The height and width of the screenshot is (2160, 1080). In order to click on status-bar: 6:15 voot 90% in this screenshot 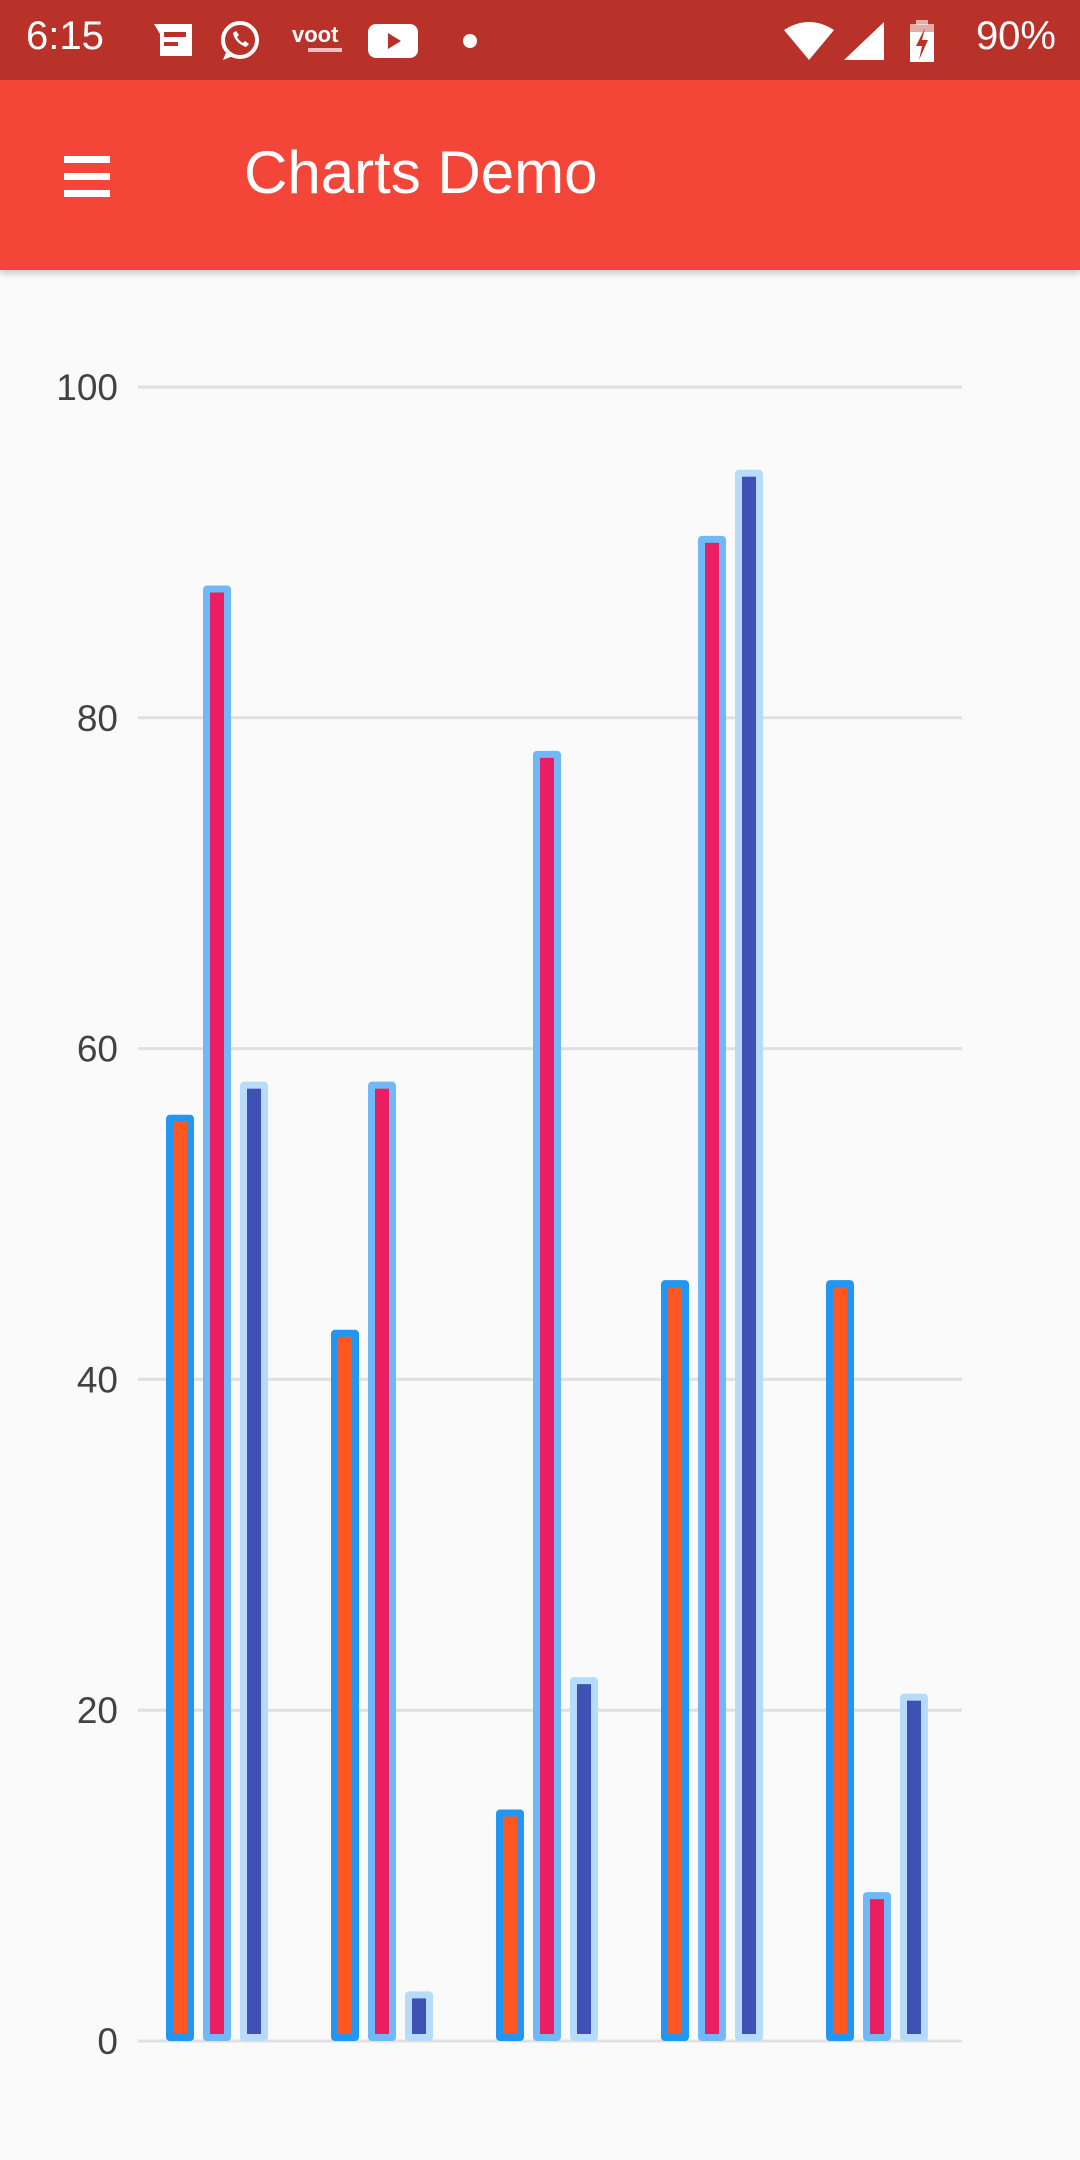, I will do `click(540, 40)`.